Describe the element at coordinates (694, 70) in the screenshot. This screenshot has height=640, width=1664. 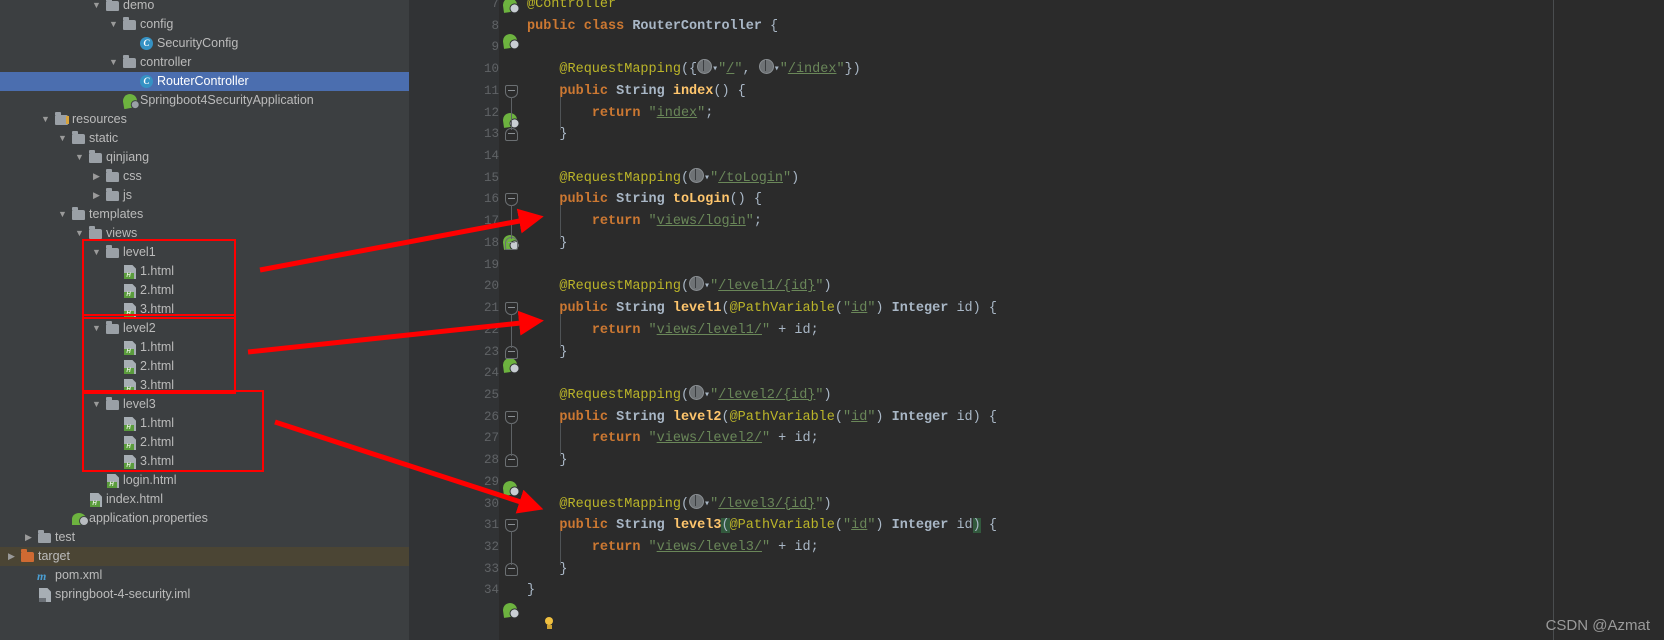
I see `code-line: @RequestMapping({▾"/", ▾"/index"})` at that location.